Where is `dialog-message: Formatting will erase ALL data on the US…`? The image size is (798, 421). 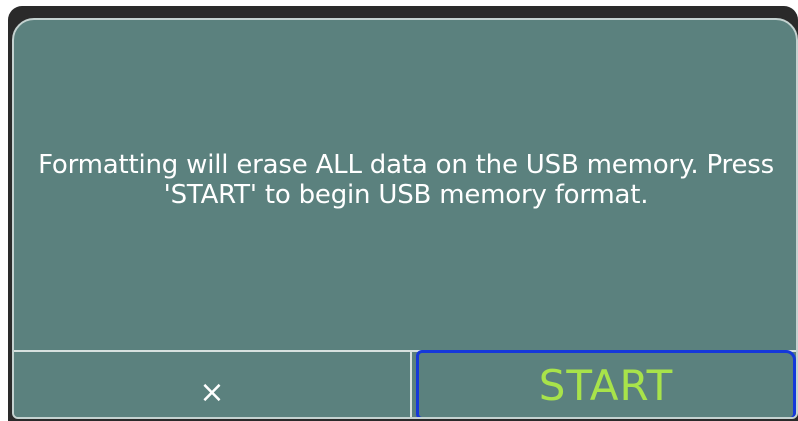 dialog-message: Formatting will erase ALL data on the US… is located at coordinates (406, 180).